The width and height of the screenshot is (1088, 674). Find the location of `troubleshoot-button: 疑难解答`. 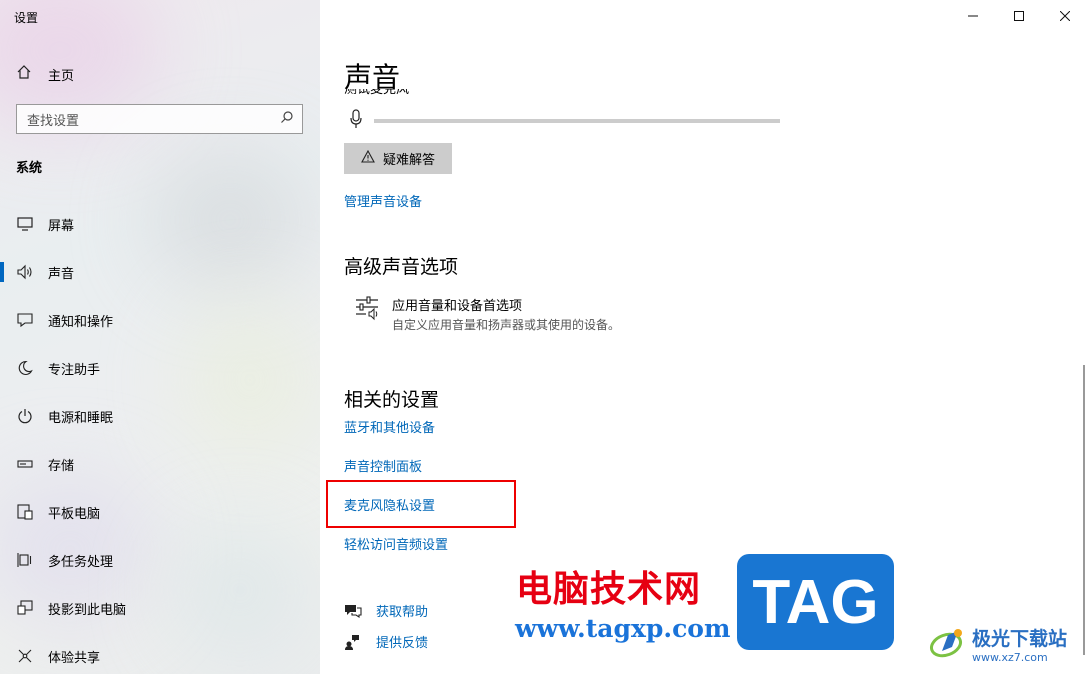

troubleshoot-button: 疑难解答 is located at coordinates (398, 158).